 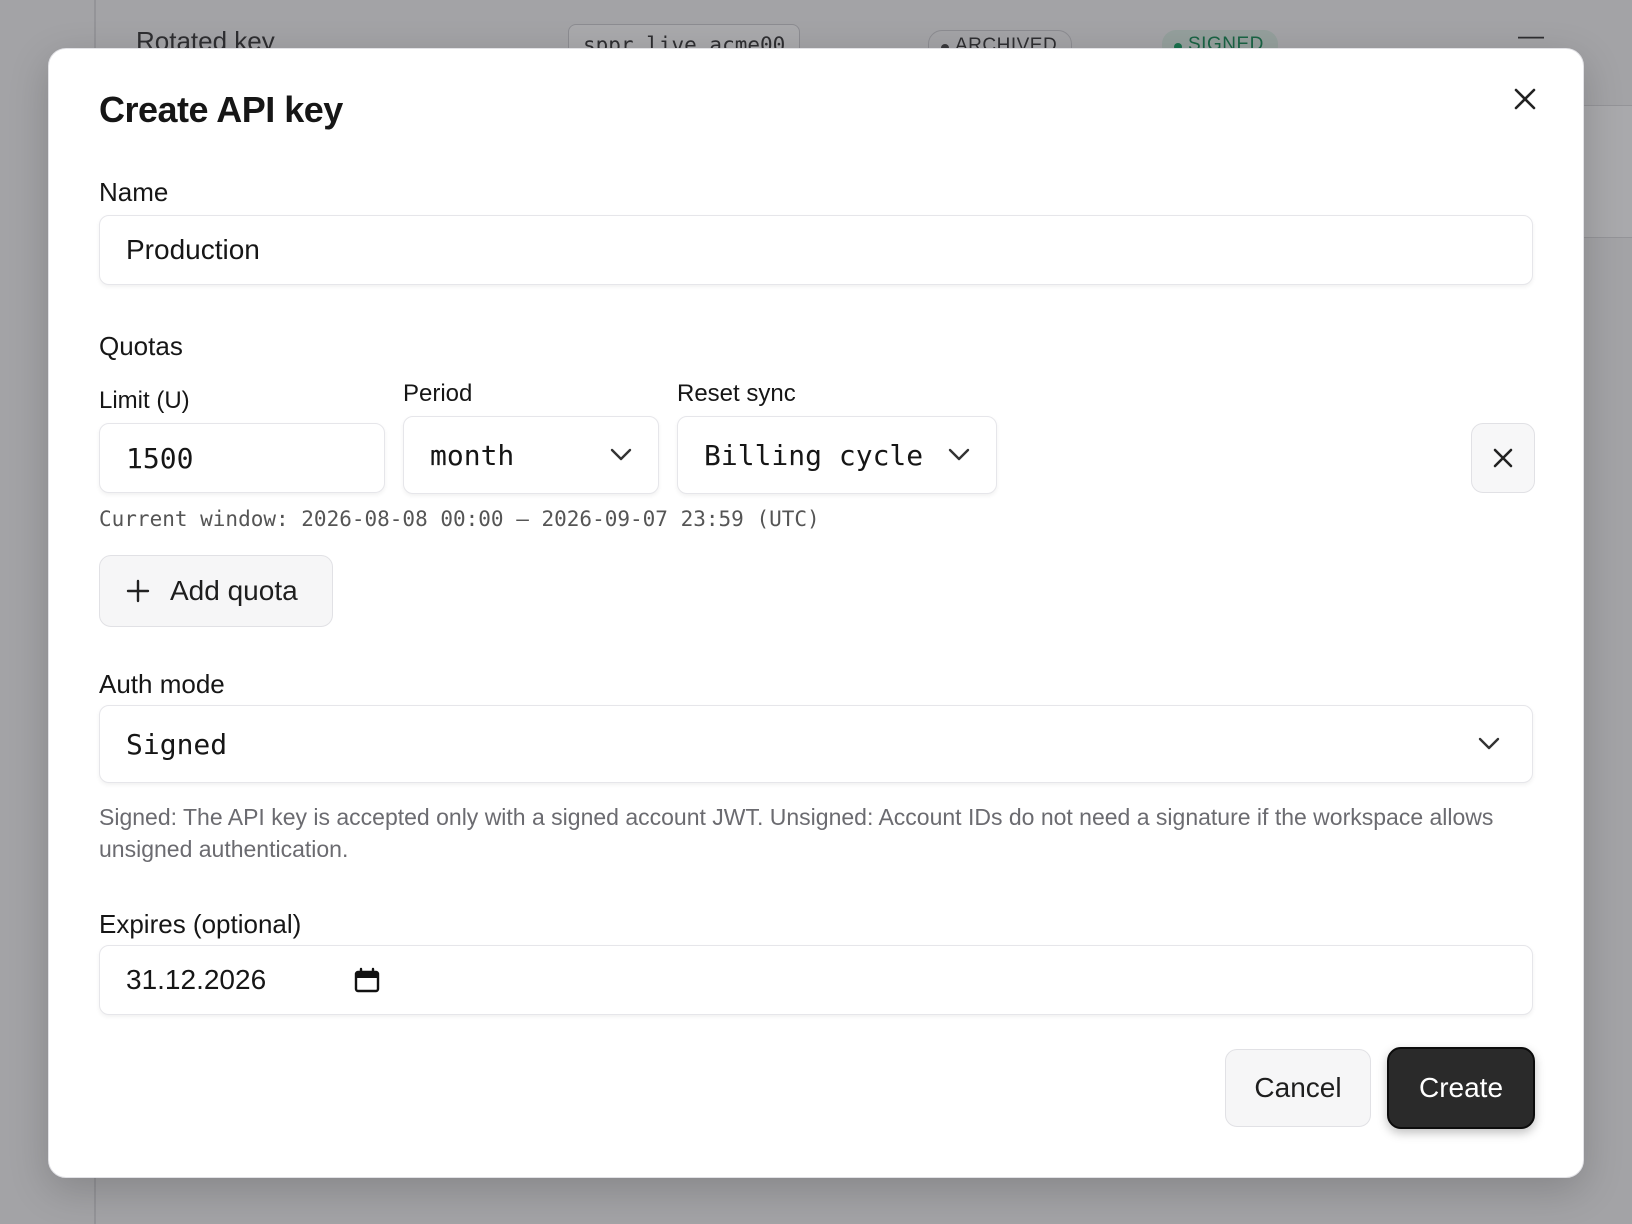 What do you see at coordinates (1298, 1088) in the screenshot?
I see `cancel-button: Cancel` at bounding box center [1298, 1088].